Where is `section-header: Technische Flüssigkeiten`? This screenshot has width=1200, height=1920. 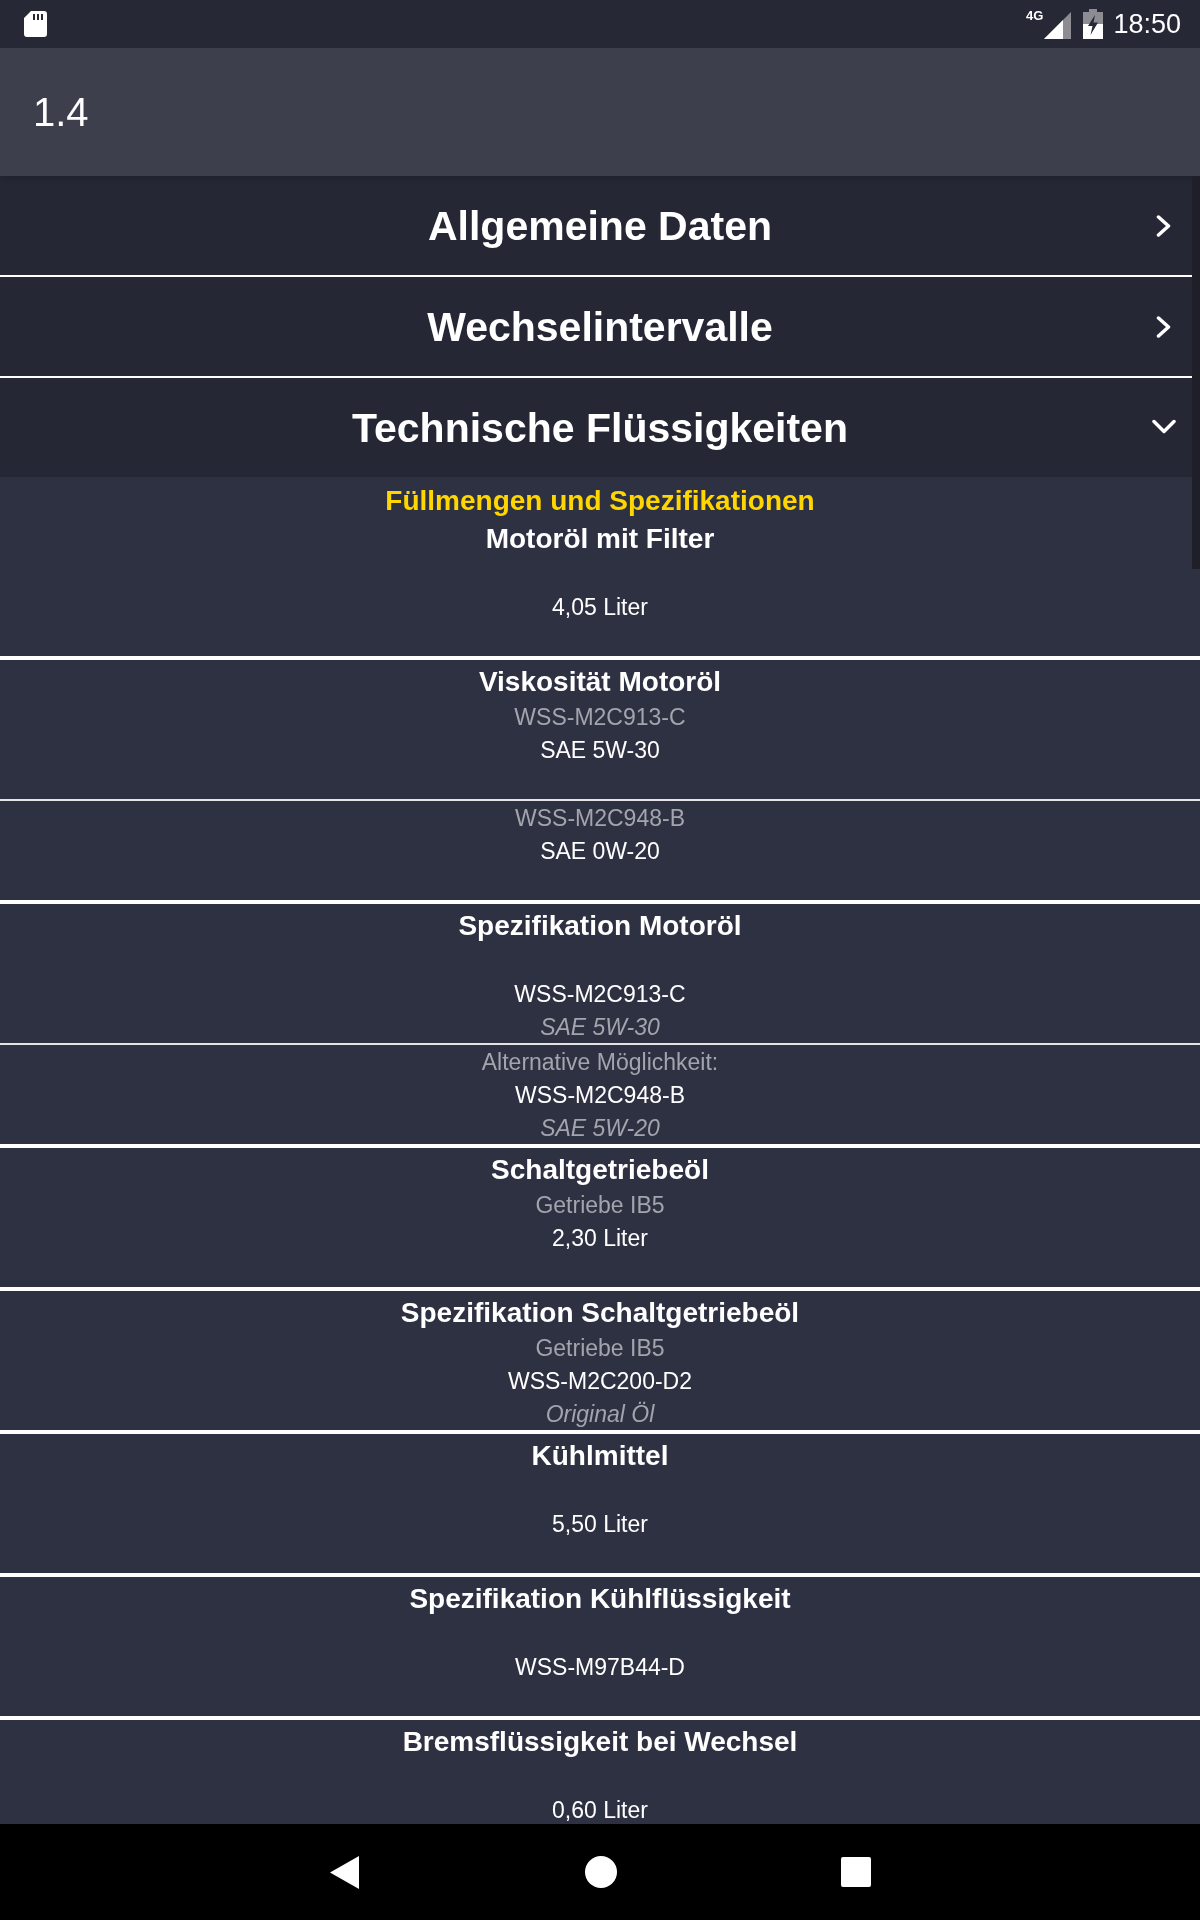 section-header: Technische Flüssigkeiten is located at coordinates (596, 427).